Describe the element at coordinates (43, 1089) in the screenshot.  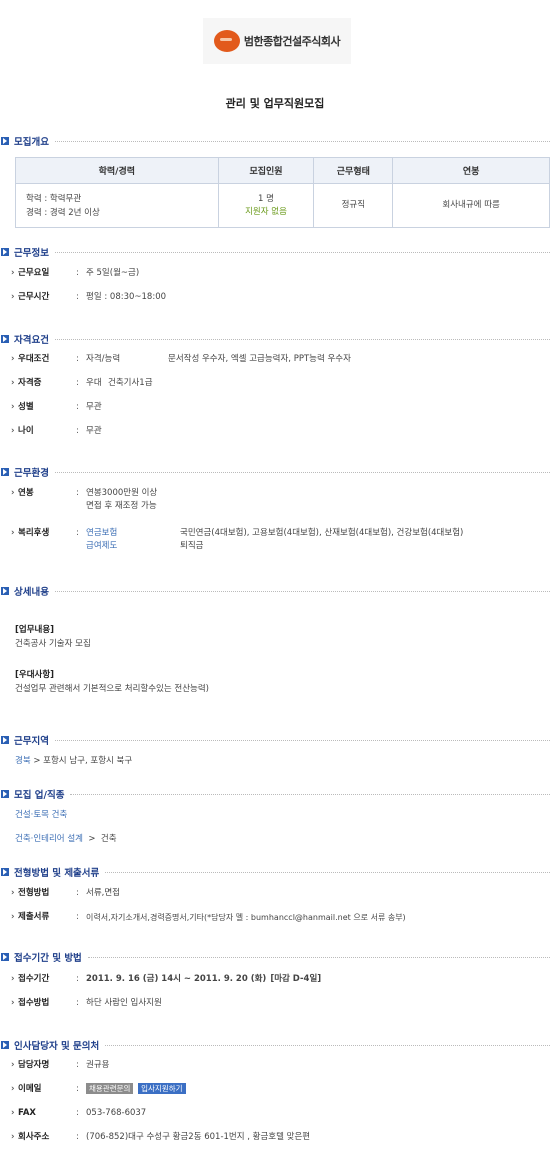
I see `row-label: 이메일` at that location.